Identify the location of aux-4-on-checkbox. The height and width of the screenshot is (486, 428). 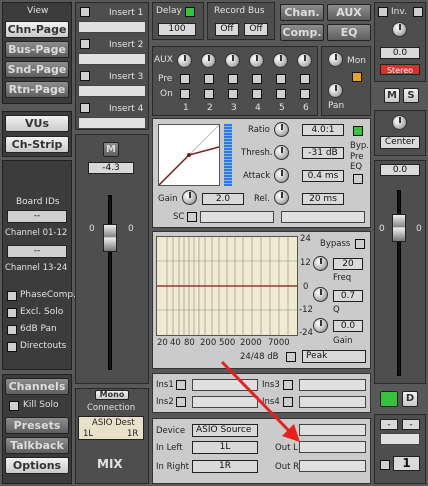
(257, 94).